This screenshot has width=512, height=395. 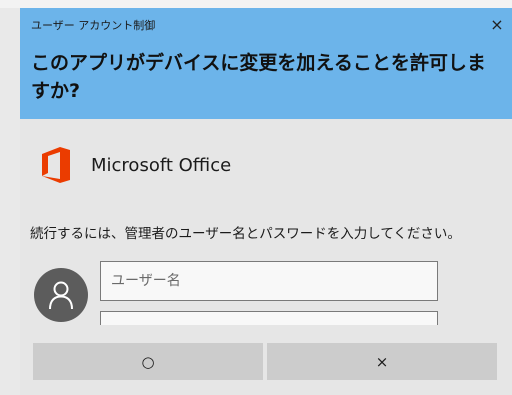 What do you see at coordinates (258, 77) in the screenshot?
I see `permission-question: このアプリがデバイスに変更を加えることを許可しますか?` at bounding box center [258, 77].